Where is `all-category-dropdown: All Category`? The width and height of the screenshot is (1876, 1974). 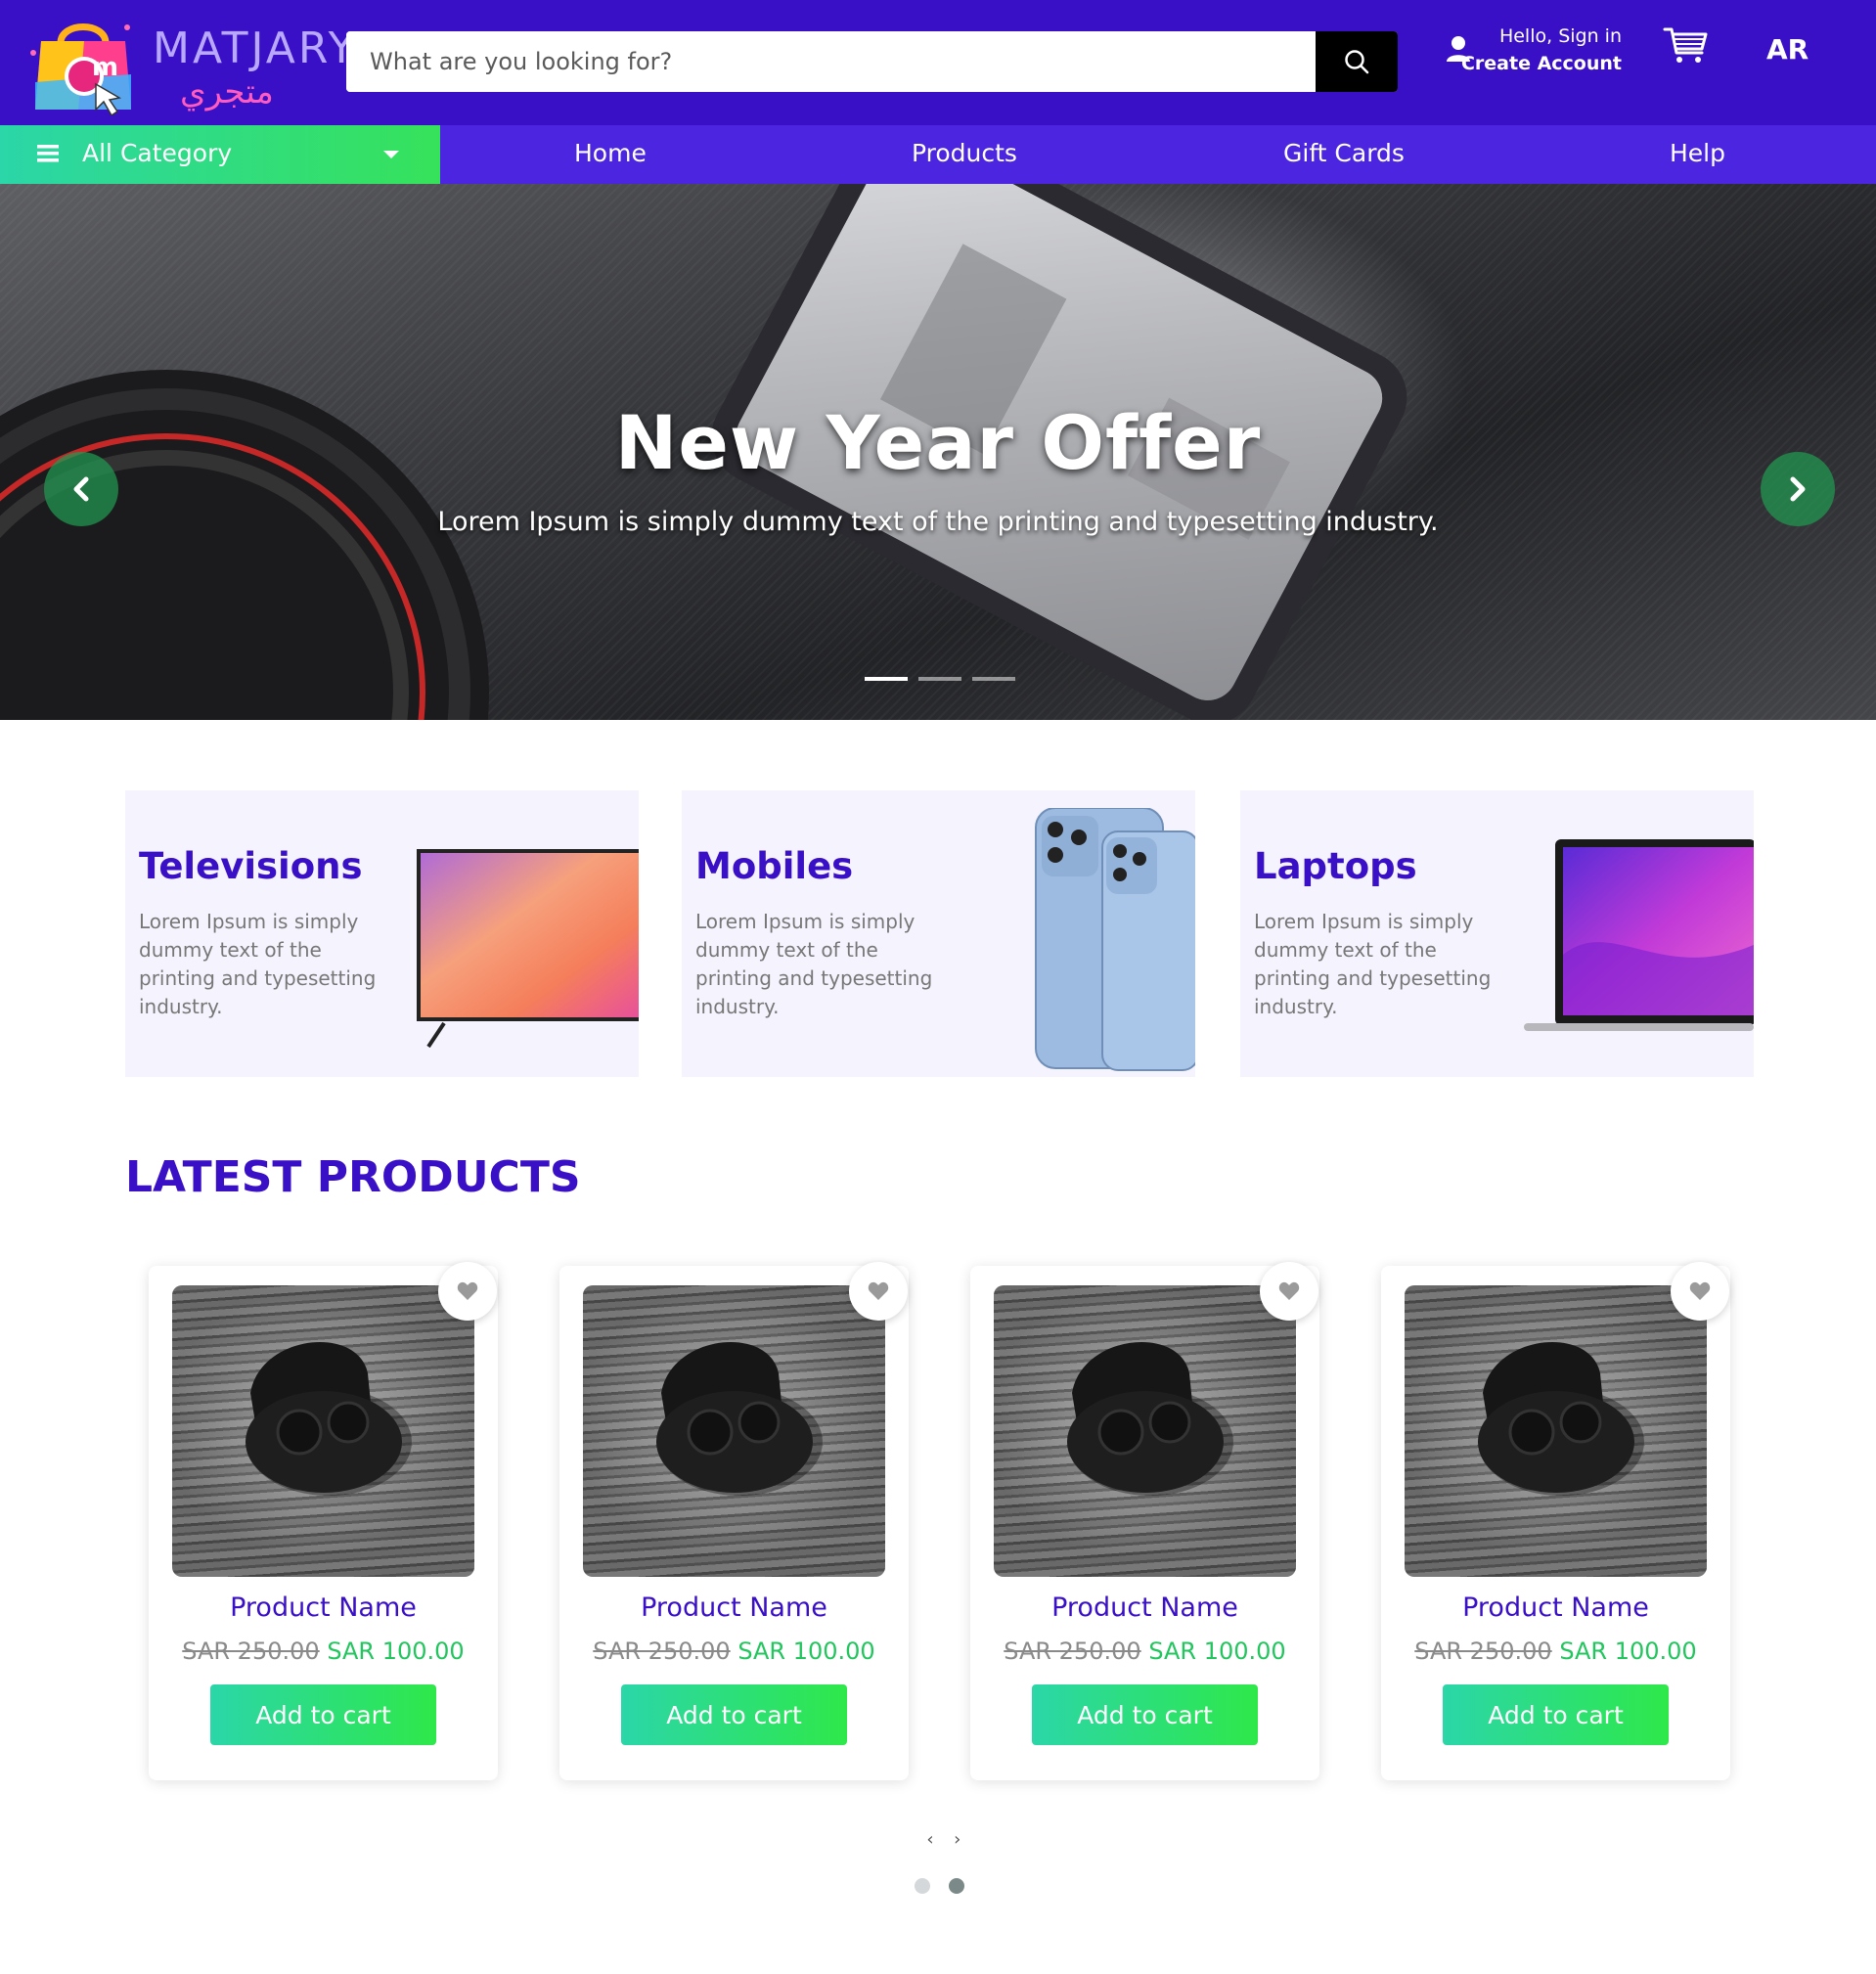 all-category-dropdown: All Category is located at coordinates (220, 154).